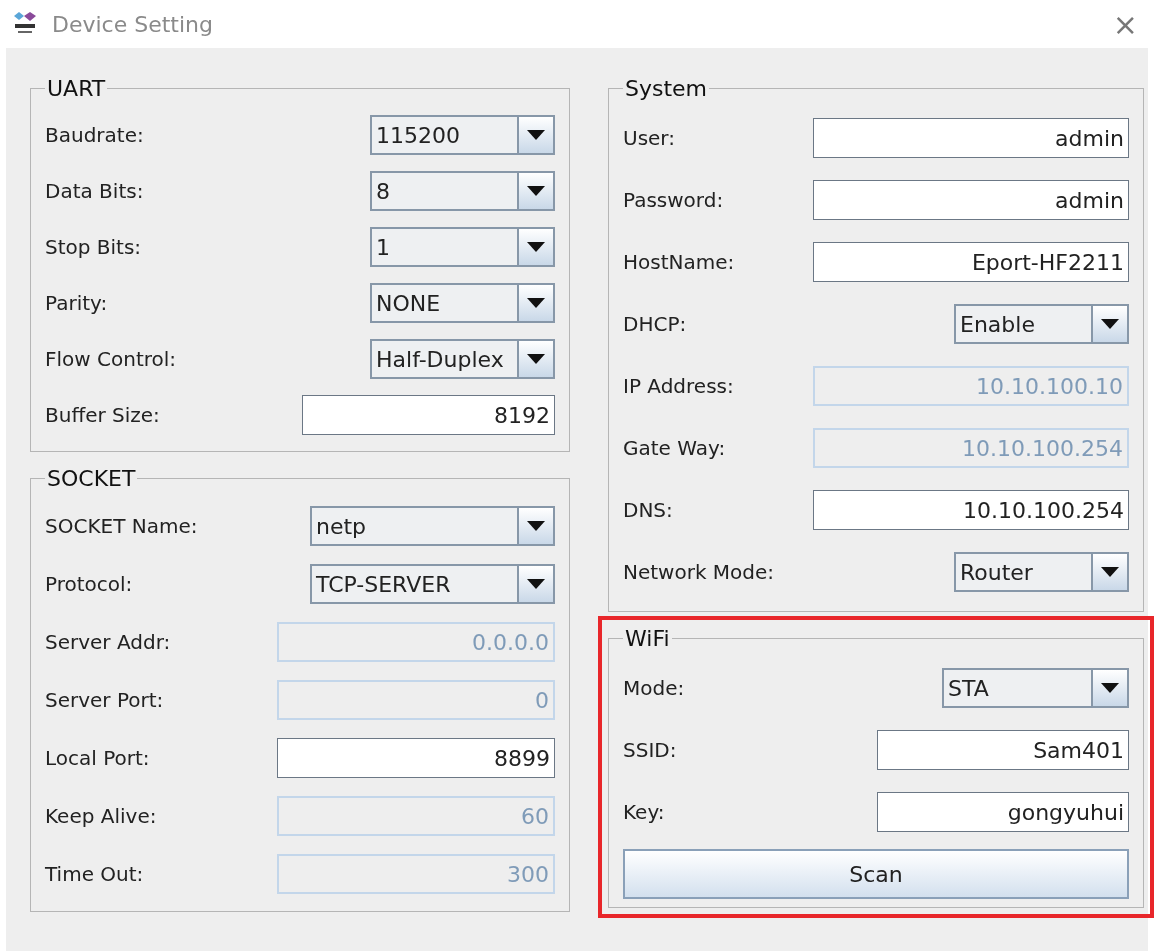 This screenshot has width=1154, height=951. I want to click on field-label: Keep Alive:, so click(101, 816).